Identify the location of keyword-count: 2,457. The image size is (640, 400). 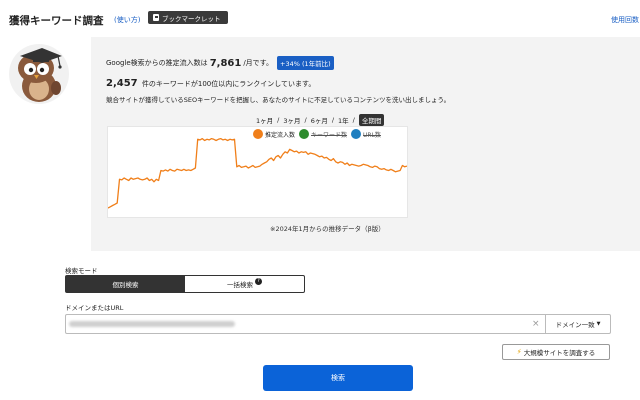
(122, 83).